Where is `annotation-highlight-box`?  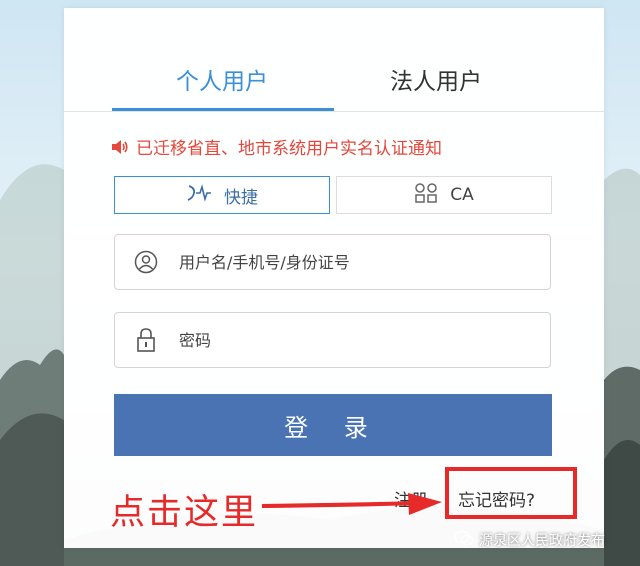
annotation-highlight-box is located at coordinates (511, 493).